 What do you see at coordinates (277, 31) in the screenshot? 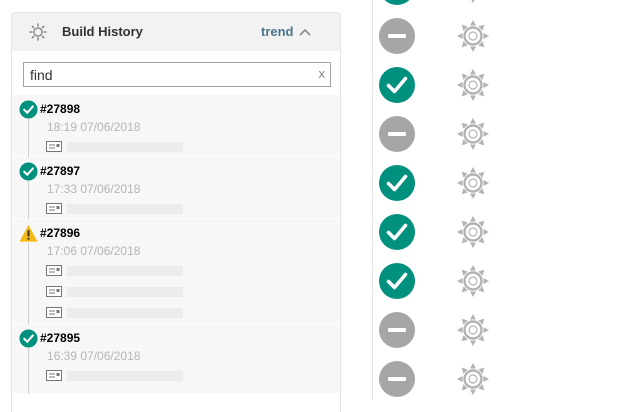
I see `trend-link: trend` at bounding box center [277, 31].